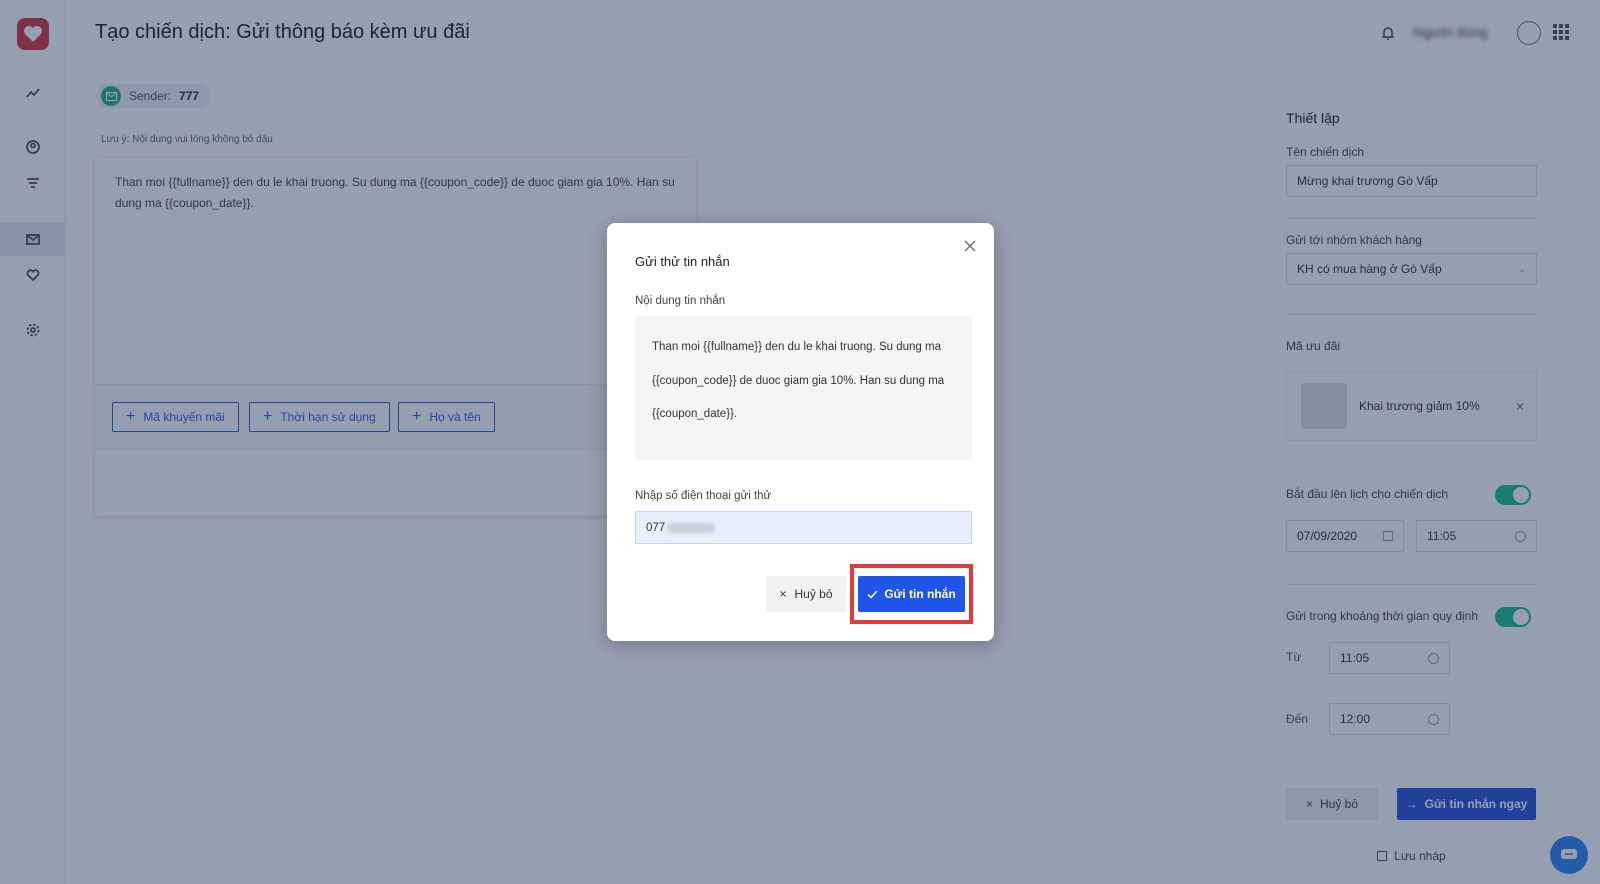  Describe the element at coordinates (970, 246) in the screenshot. I see `close-icon` at that location.